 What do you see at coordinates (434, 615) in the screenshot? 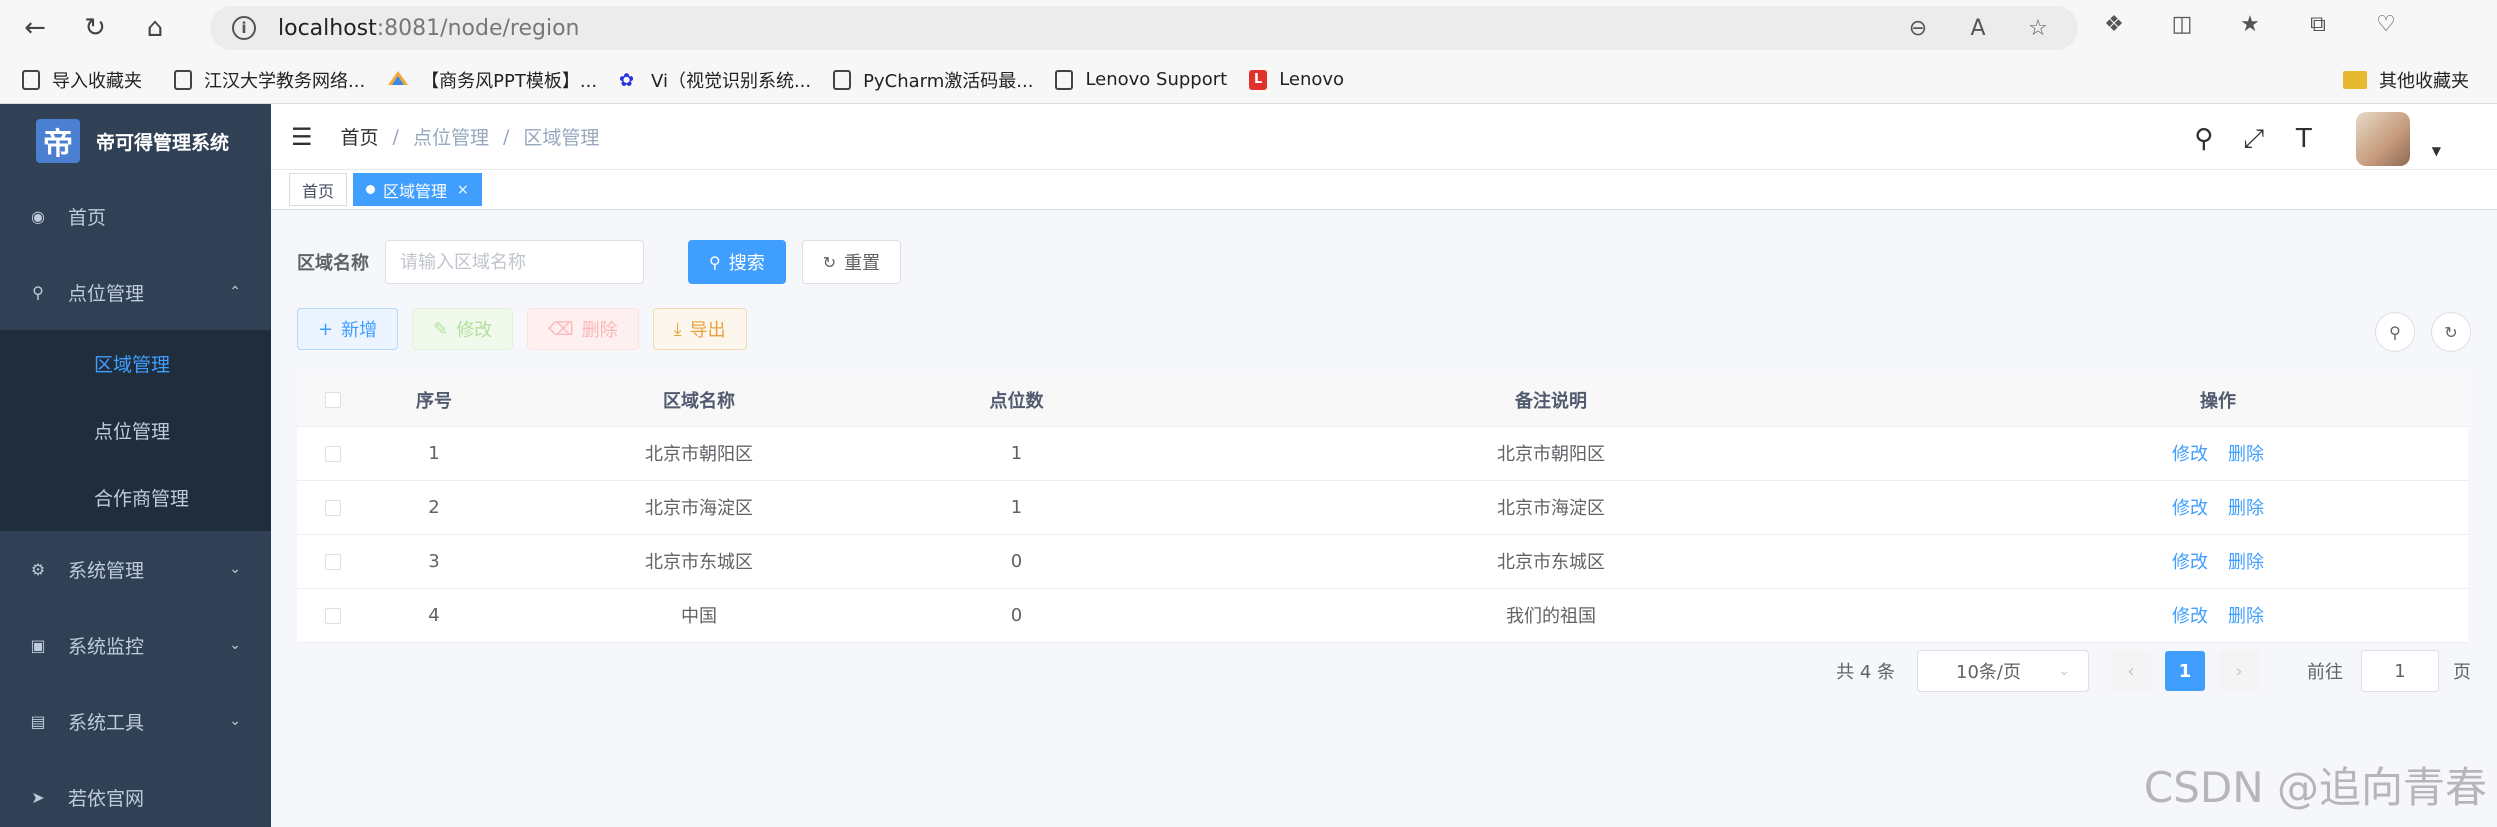
I see `index-cell: 4` at bounding box center [434, 615].